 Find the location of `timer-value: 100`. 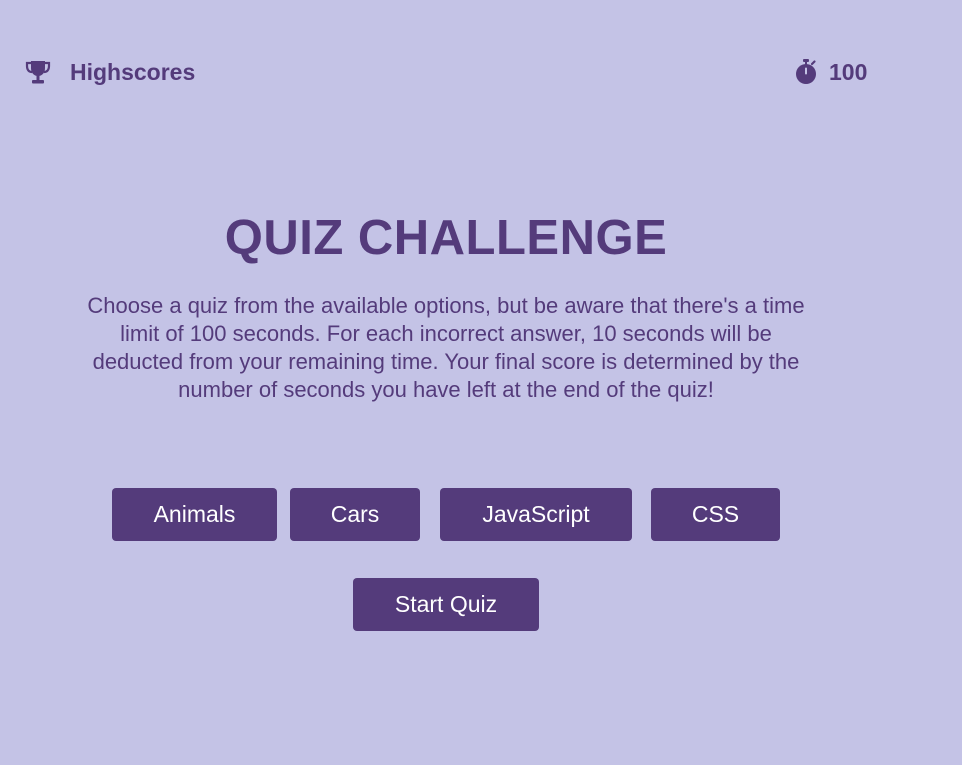

timer-value: 100 is located at coordinates (848, 71).